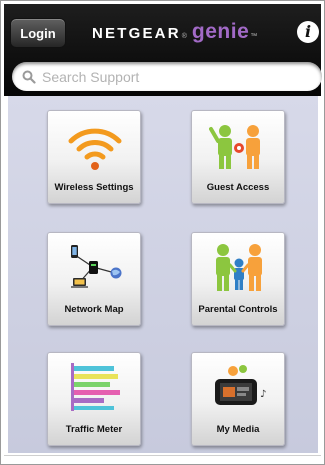  Describe the element at coordinates (234, 147) in the screenshot. I see `guest-access-icon` at that location.